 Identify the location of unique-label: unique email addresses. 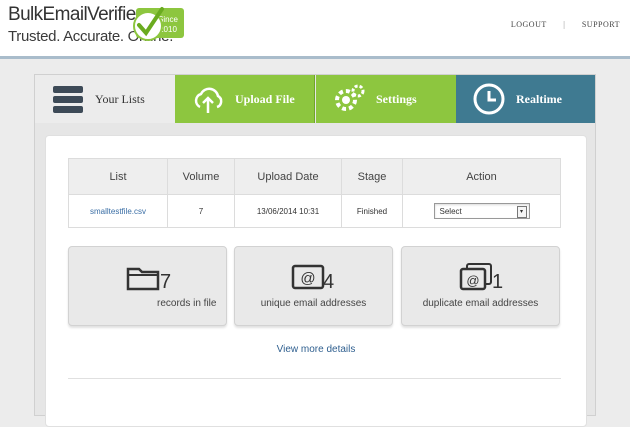
(313, 303).